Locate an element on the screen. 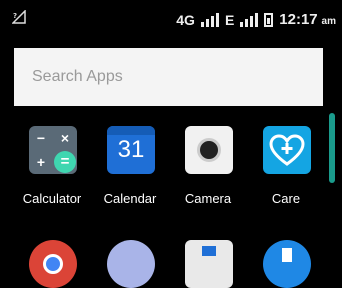 The width and height of the screenshot is (342, 288). calendar-icon: 31 is located at coordinates (131, 150).